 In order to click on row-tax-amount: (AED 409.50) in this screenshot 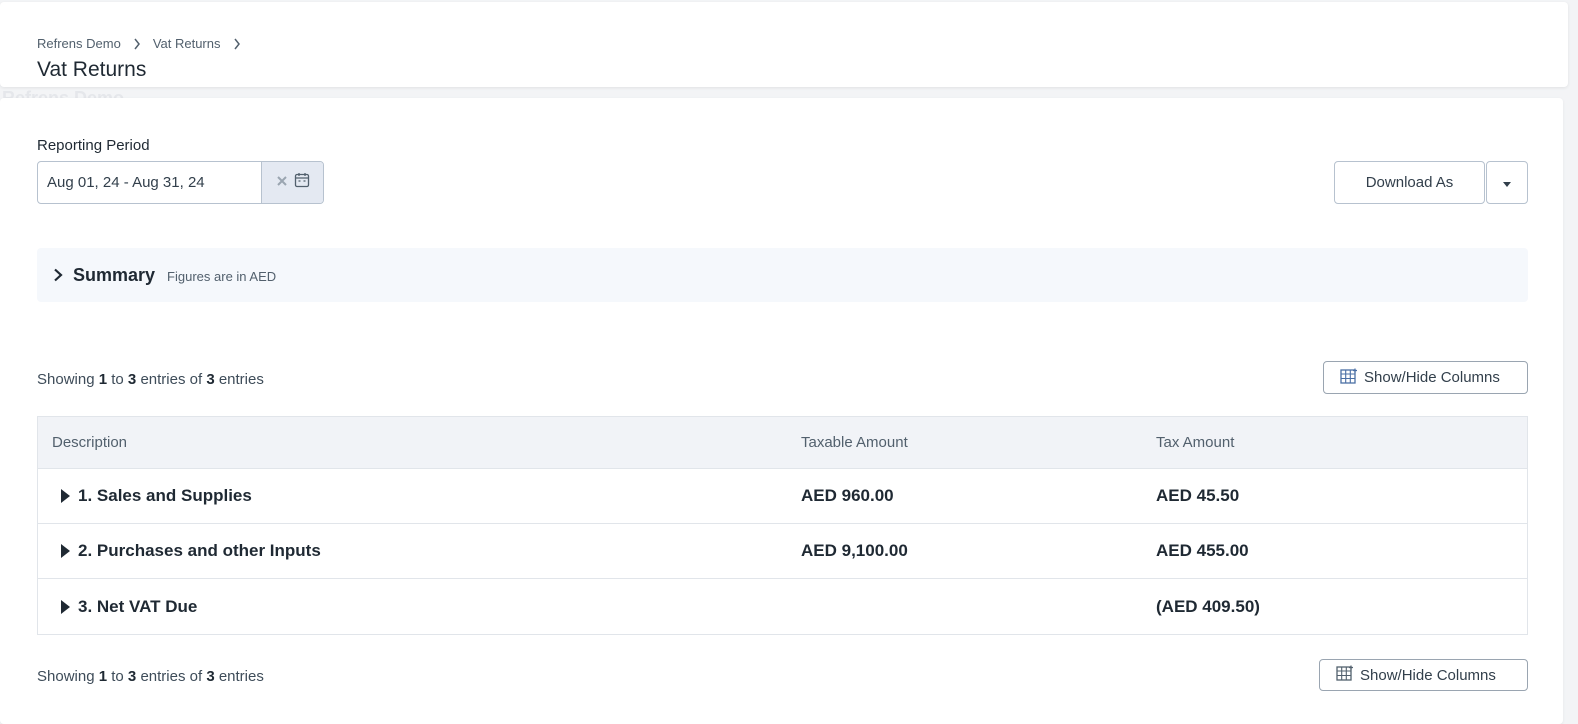, I will do `click(1208, 606)`.